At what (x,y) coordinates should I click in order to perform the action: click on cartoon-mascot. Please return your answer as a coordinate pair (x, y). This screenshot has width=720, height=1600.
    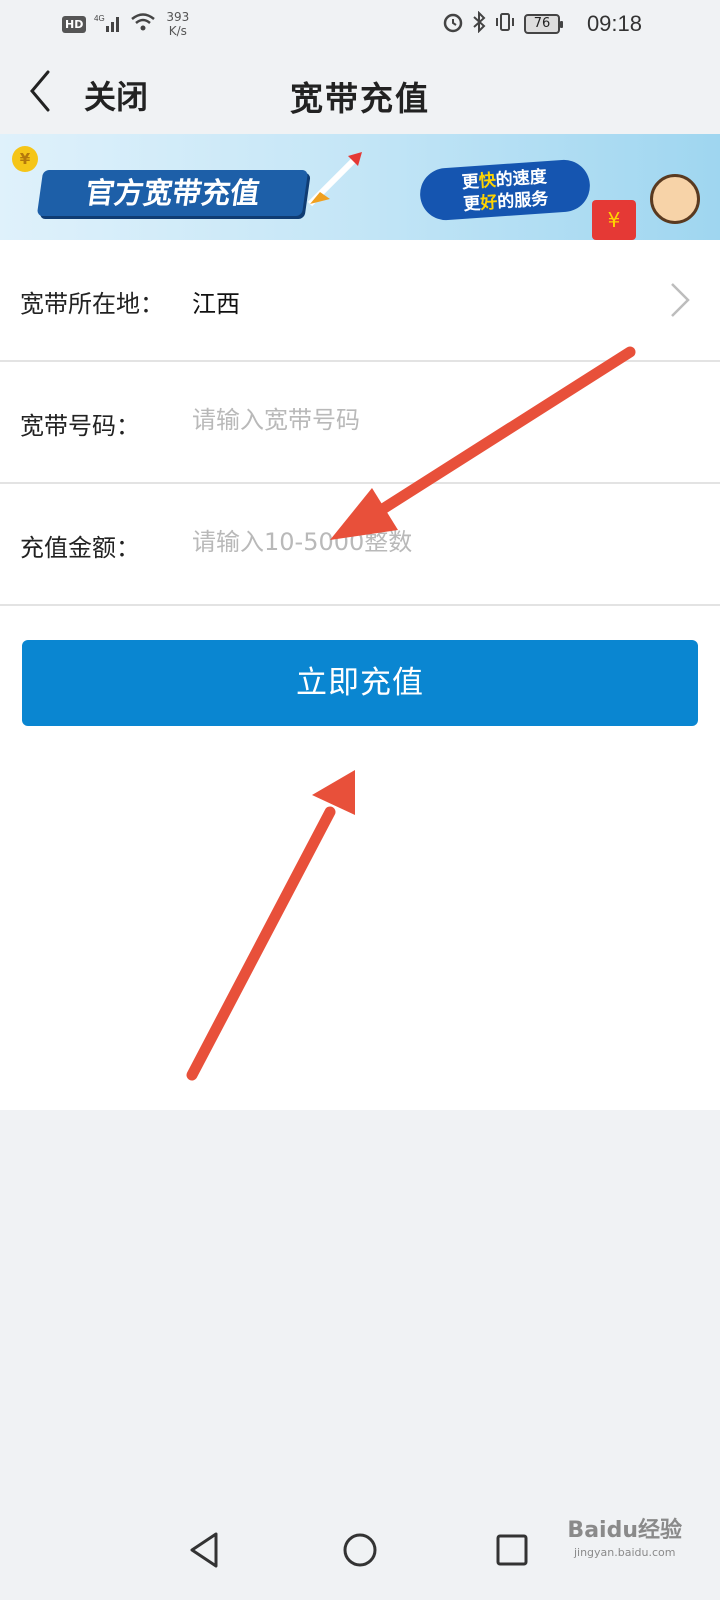
    Looking at the image, I should click on (675, 199).